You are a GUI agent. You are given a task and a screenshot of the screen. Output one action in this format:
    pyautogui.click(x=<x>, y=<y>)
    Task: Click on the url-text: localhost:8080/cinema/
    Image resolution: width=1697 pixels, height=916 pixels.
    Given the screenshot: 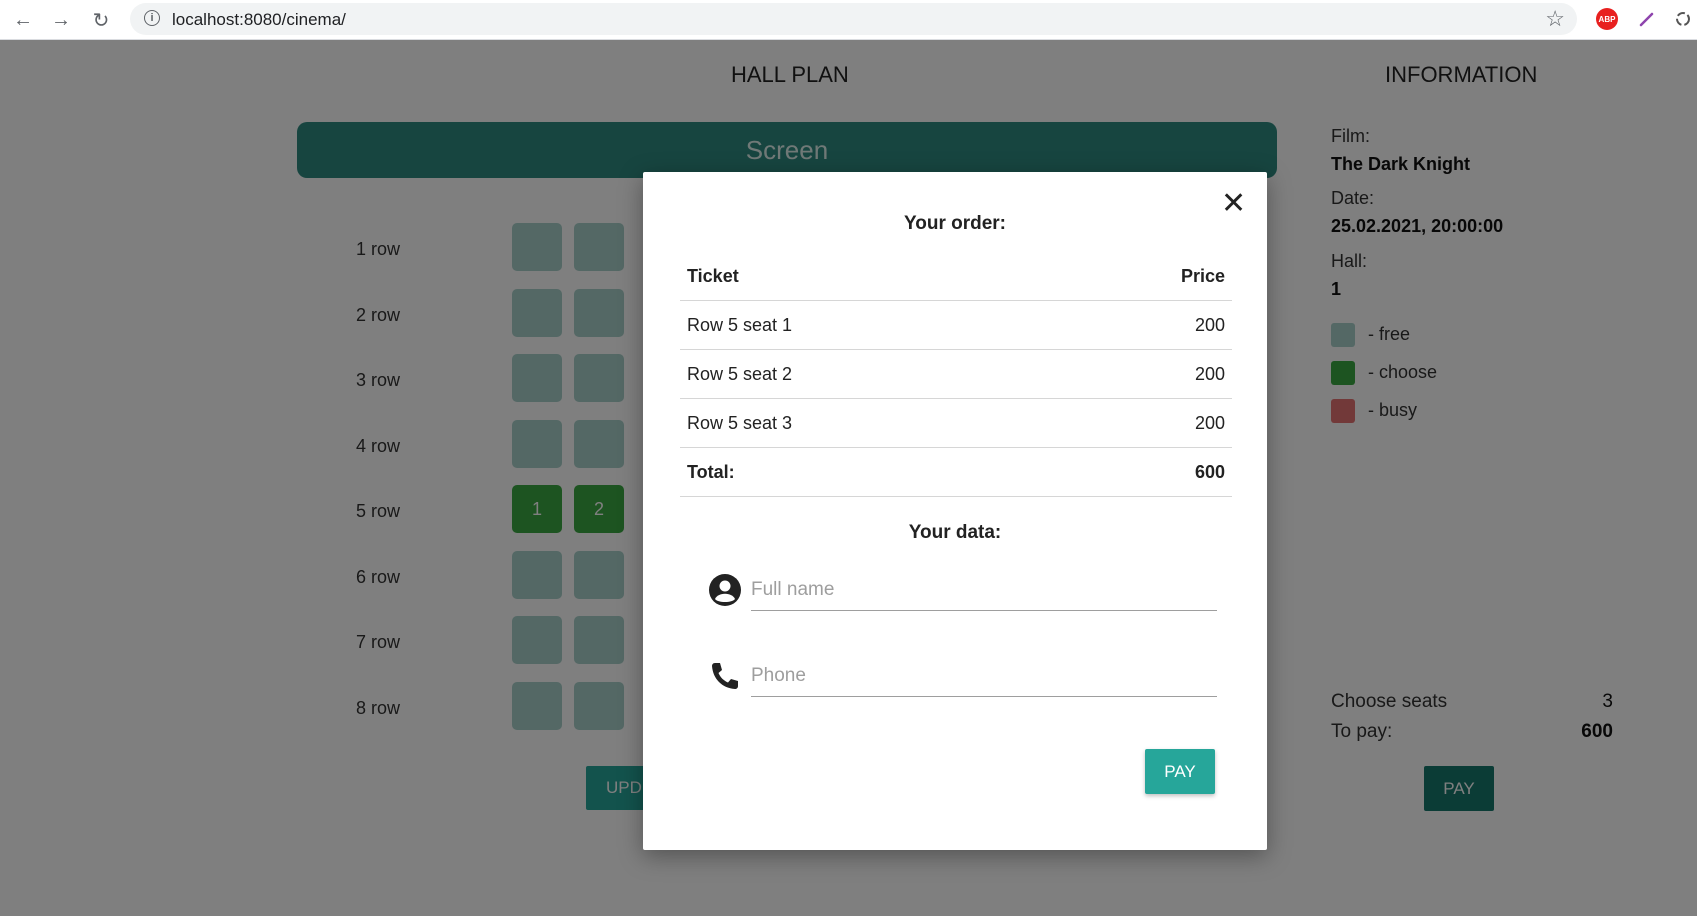 What is the action you would take?
    pyautogui.click(x=259, y=20)
    